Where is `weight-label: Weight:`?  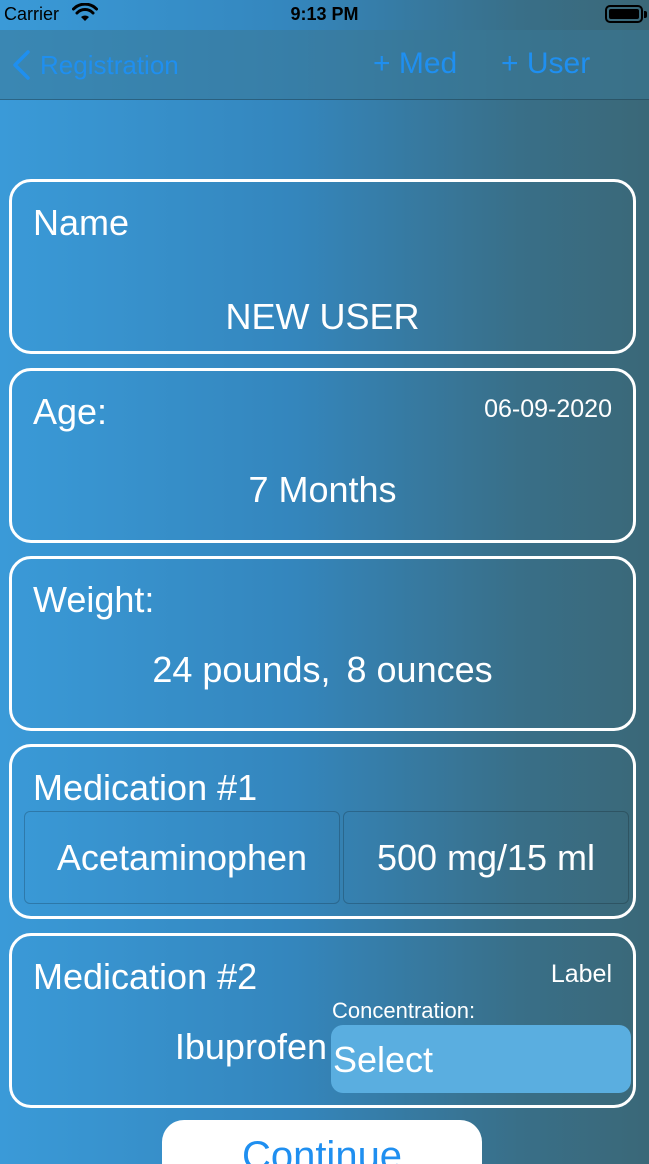
weight-label: Weight: is located at coordinates (94, 599).